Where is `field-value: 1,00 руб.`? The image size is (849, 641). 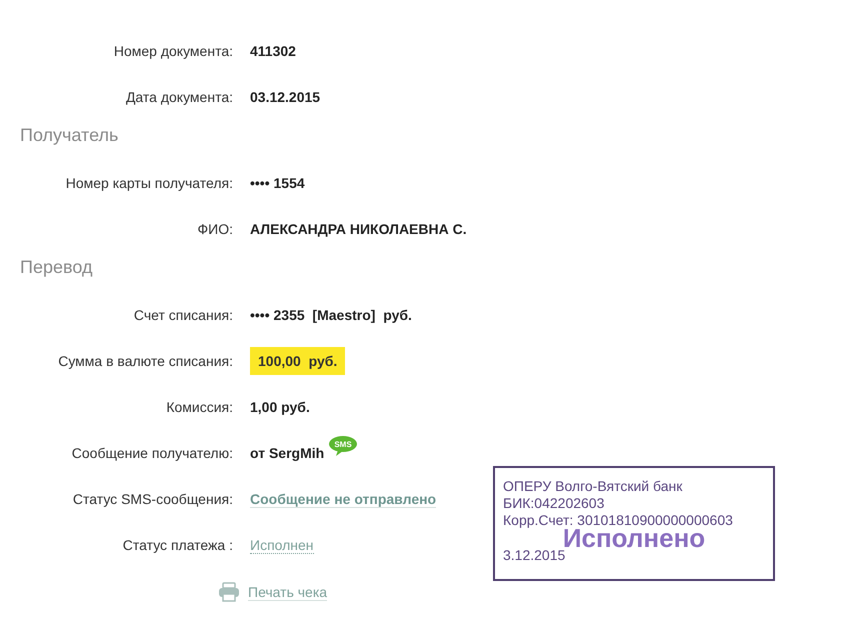
field-value: 1,00 руб. is located at coordinates (280, 407).